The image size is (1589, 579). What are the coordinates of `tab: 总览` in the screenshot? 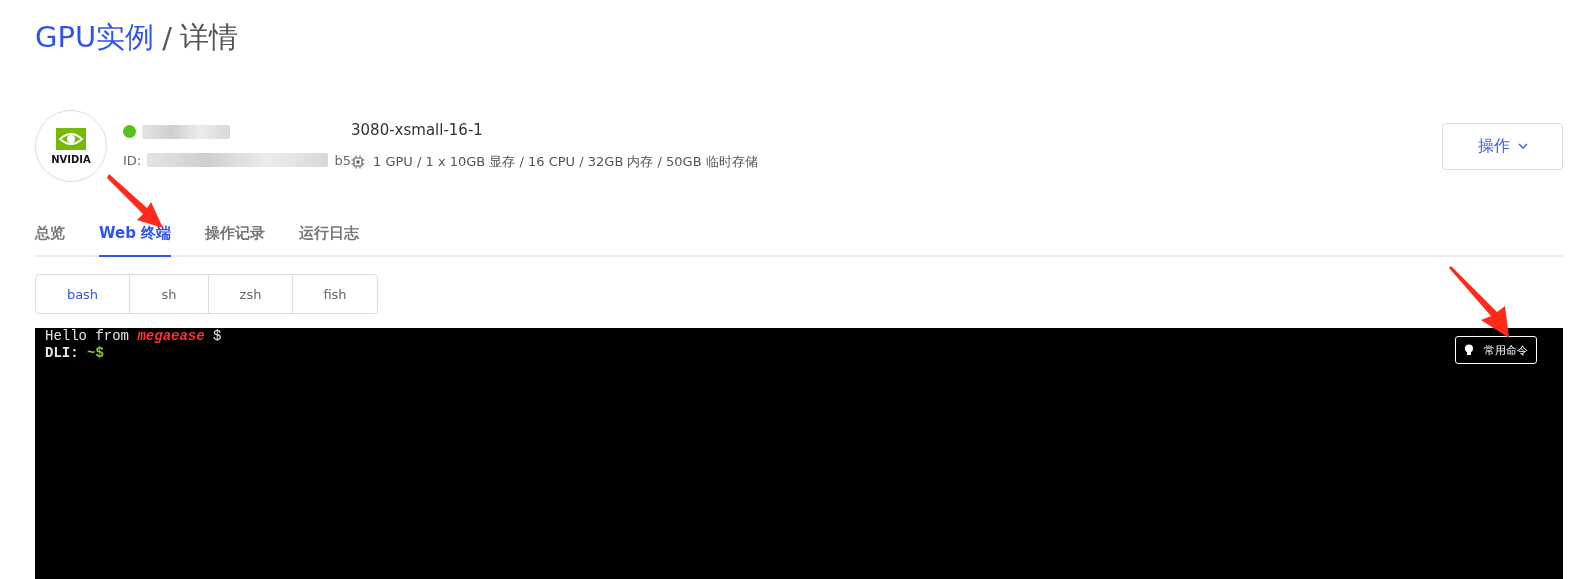 It's located at (50, 236).